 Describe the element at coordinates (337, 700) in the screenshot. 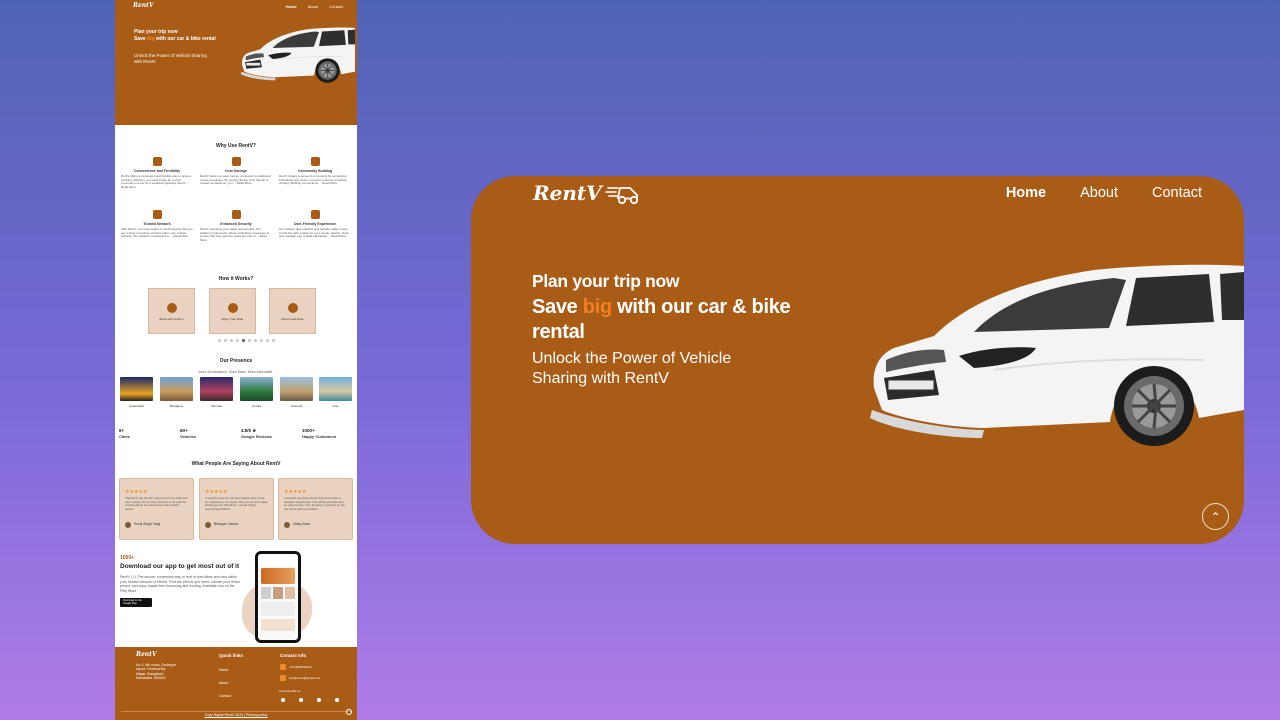

I see `linkedin-icon` at that location.